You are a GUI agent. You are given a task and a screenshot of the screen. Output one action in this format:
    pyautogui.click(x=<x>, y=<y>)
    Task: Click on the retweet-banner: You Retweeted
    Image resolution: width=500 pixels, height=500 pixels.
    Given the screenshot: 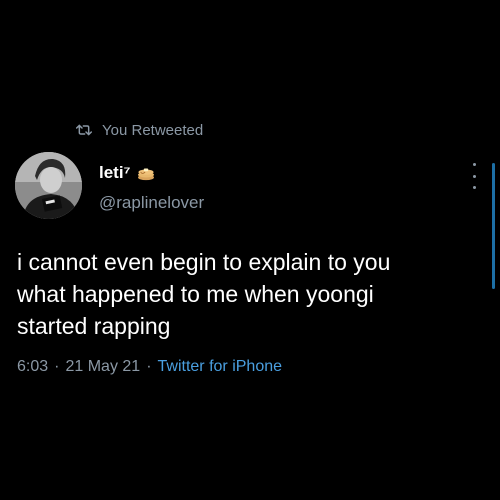 What is the action you would take?
    pyautogui.click(x=139, y=130)
    